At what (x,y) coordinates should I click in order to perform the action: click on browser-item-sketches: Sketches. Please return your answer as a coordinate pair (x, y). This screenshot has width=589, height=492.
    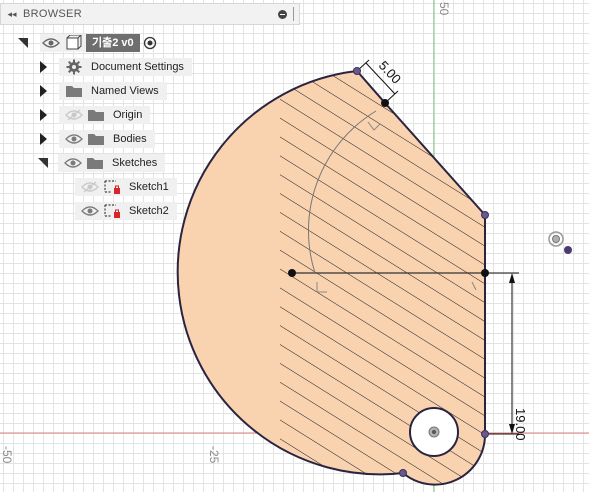
    Looking at the image, I should click on (102, 163).